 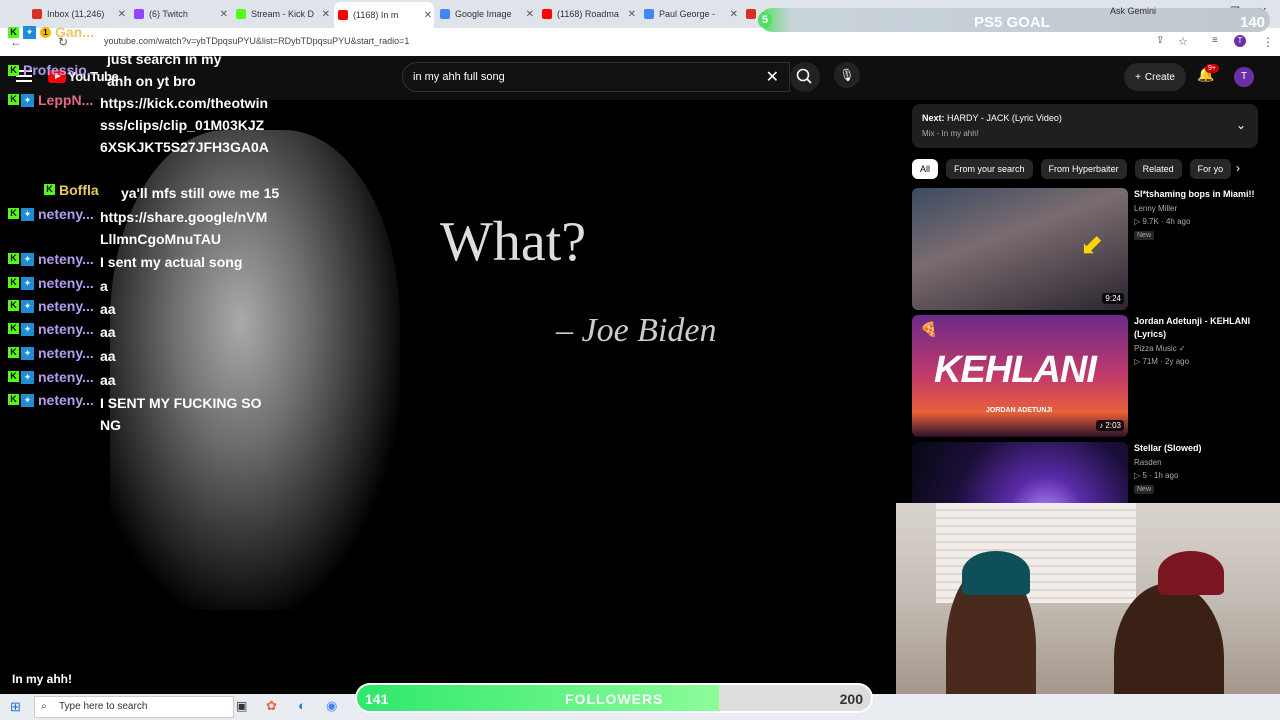 What do you see at coordinates (1244, 77) in the screenshot?
I see `account-avatar: T` at bounding box center [1244, 77].